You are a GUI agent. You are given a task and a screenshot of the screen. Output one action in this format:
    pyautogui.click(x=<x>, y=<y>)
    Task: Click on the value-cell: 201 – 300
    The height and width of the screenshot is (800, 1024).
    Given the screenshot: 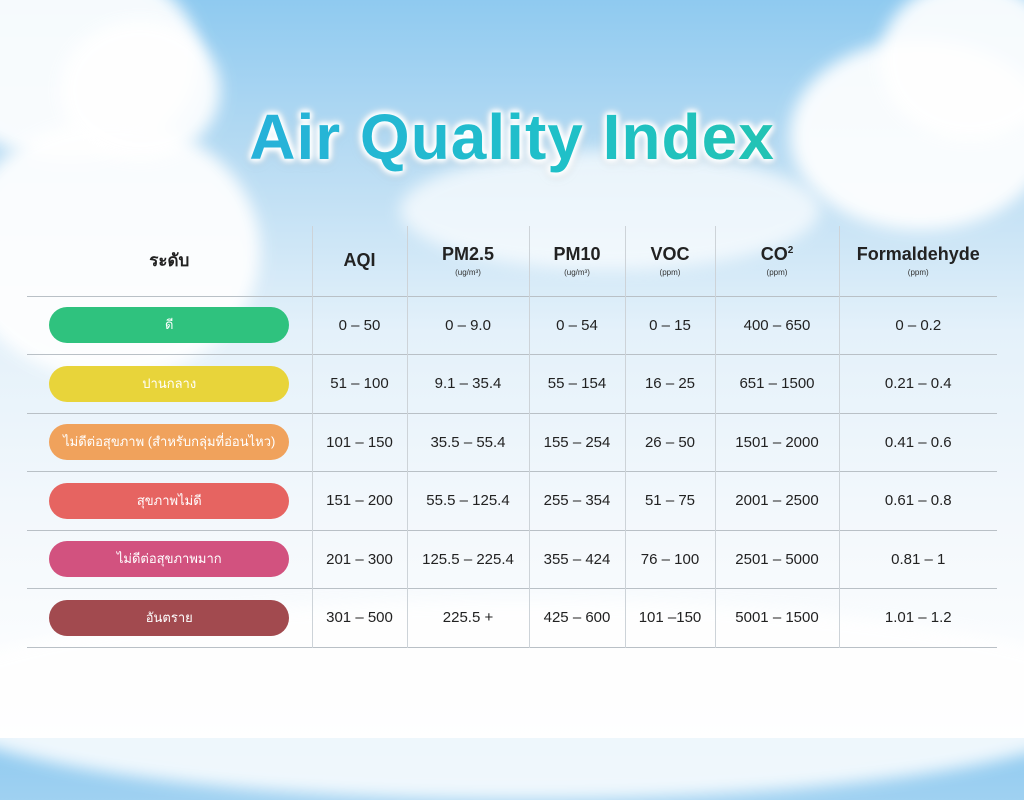 What is the action you would take?
    pyautogui.click(x=359, y=559)
    